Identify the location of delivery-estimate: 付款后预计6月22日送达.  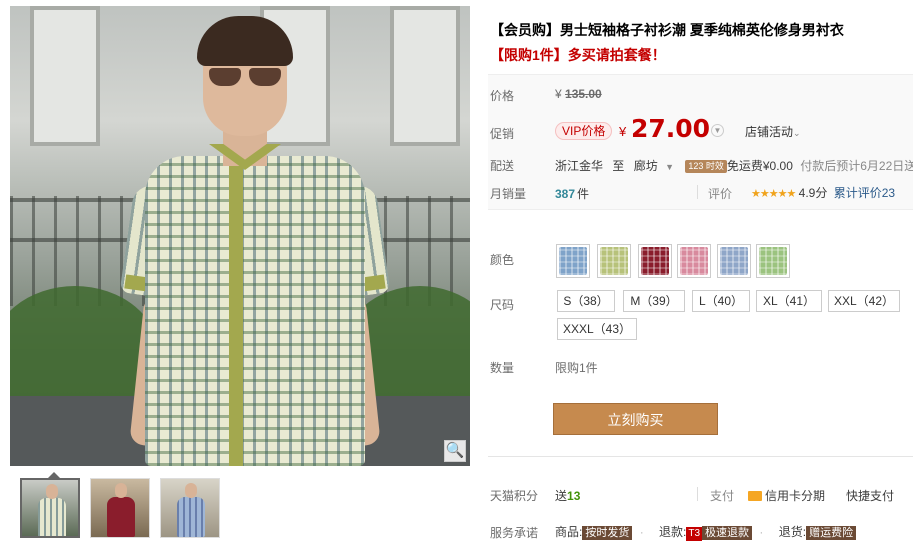
(856, 166).